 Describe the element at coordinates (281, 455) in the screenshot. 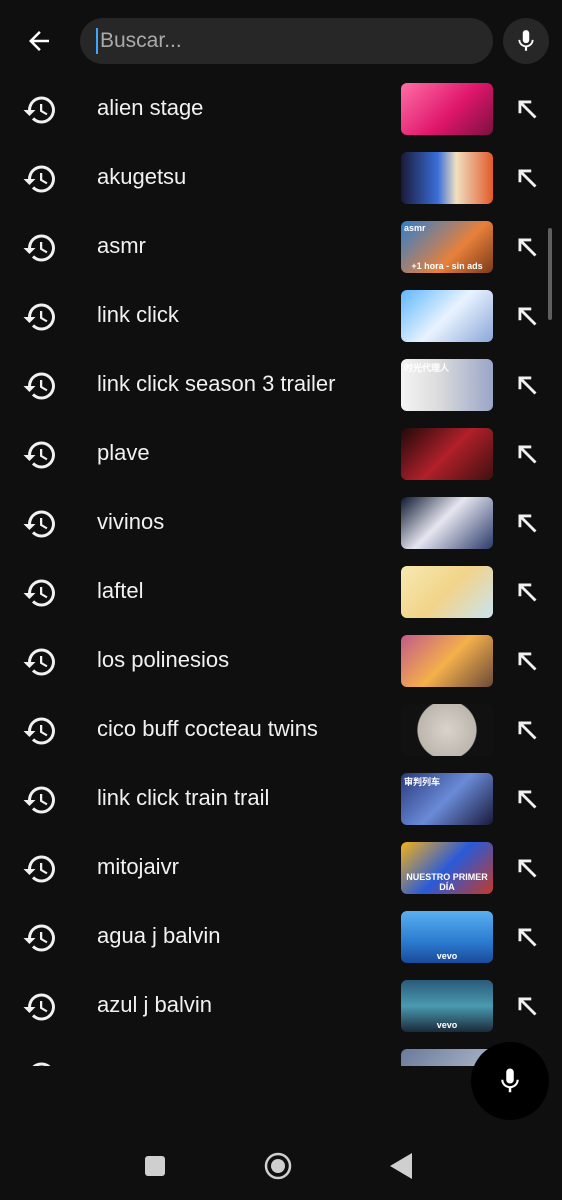

I see `suggestion-row: plave` at that location.